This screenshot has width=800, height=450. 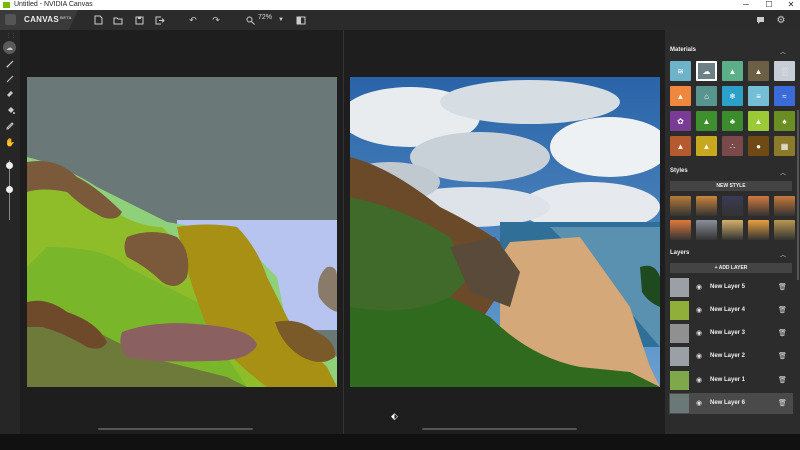 I want to click on zoom-button, so click(x=250, y=20).